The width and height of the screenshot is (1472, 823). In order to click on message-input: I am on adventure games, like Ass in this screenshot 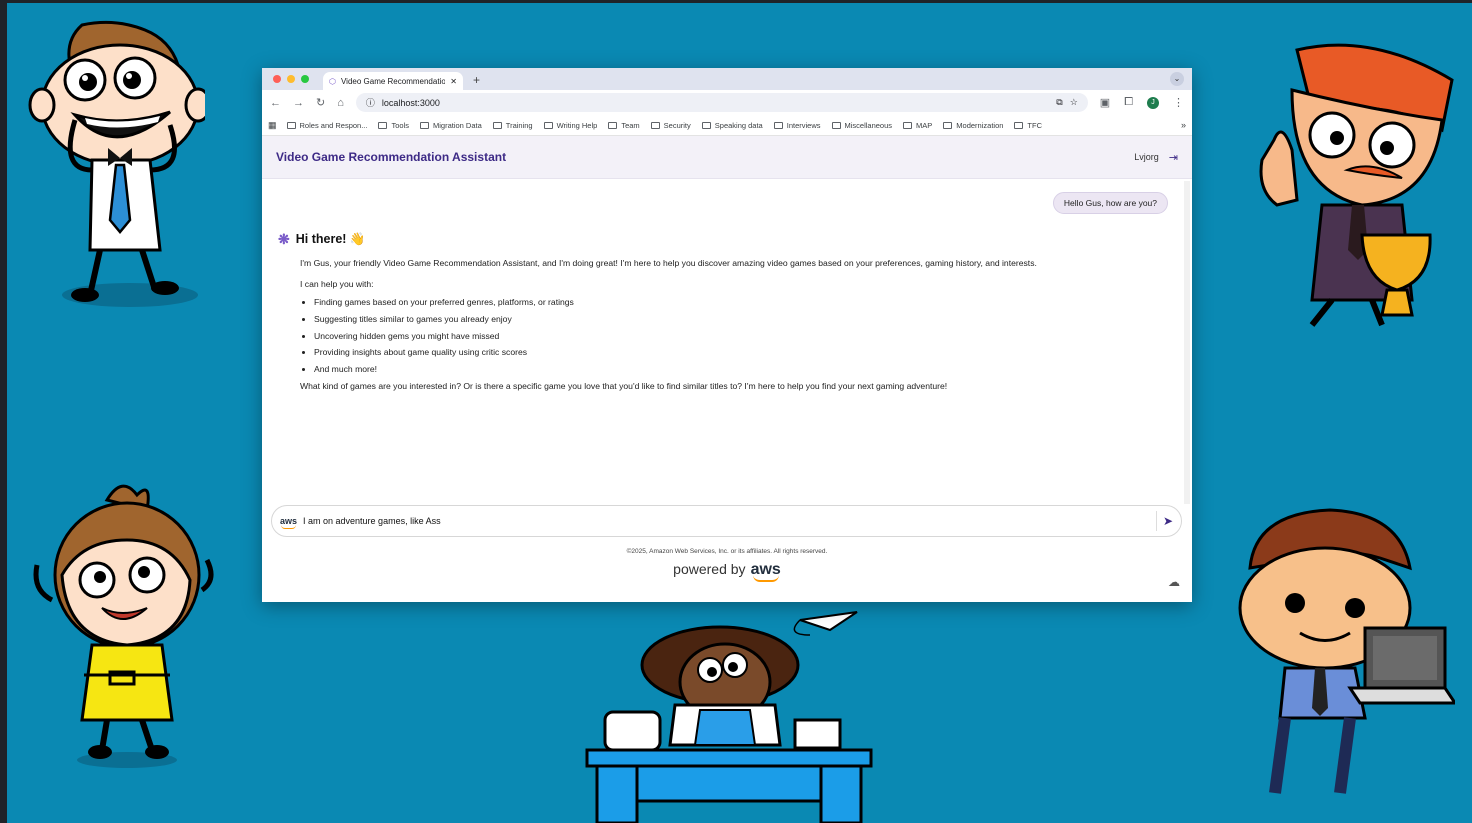, I will do `click(726, 521)`.